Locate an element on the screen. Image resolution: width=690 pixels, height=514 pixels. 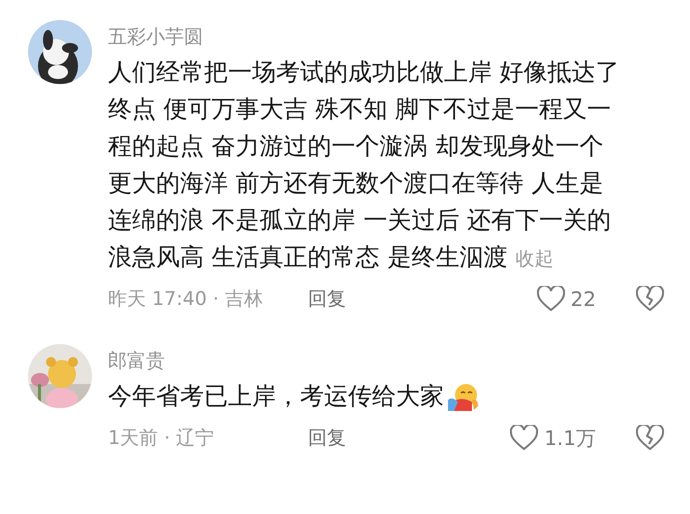
comment-text: 终点 便可万事大吉 殊不知 脚下不过是一程又一 is located at coordinates (359, 109).